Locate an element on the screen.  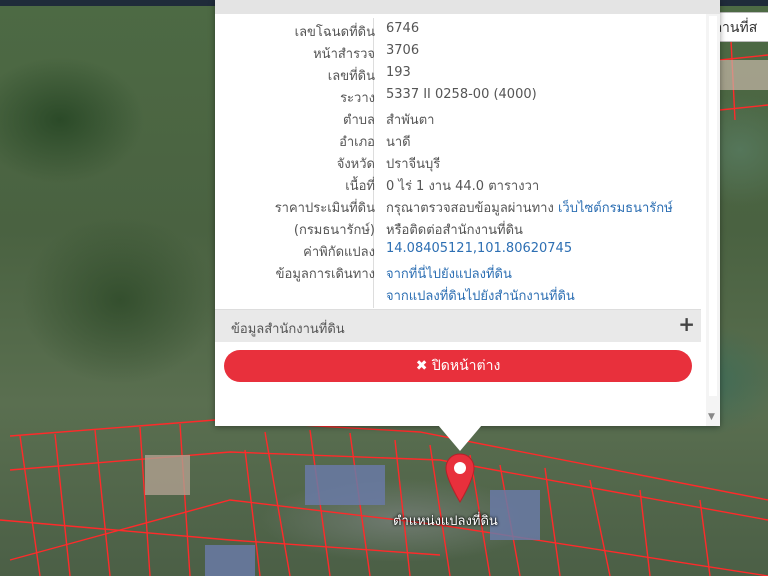
info-label: เนื้อที่ is located at coordinates (360, 186).